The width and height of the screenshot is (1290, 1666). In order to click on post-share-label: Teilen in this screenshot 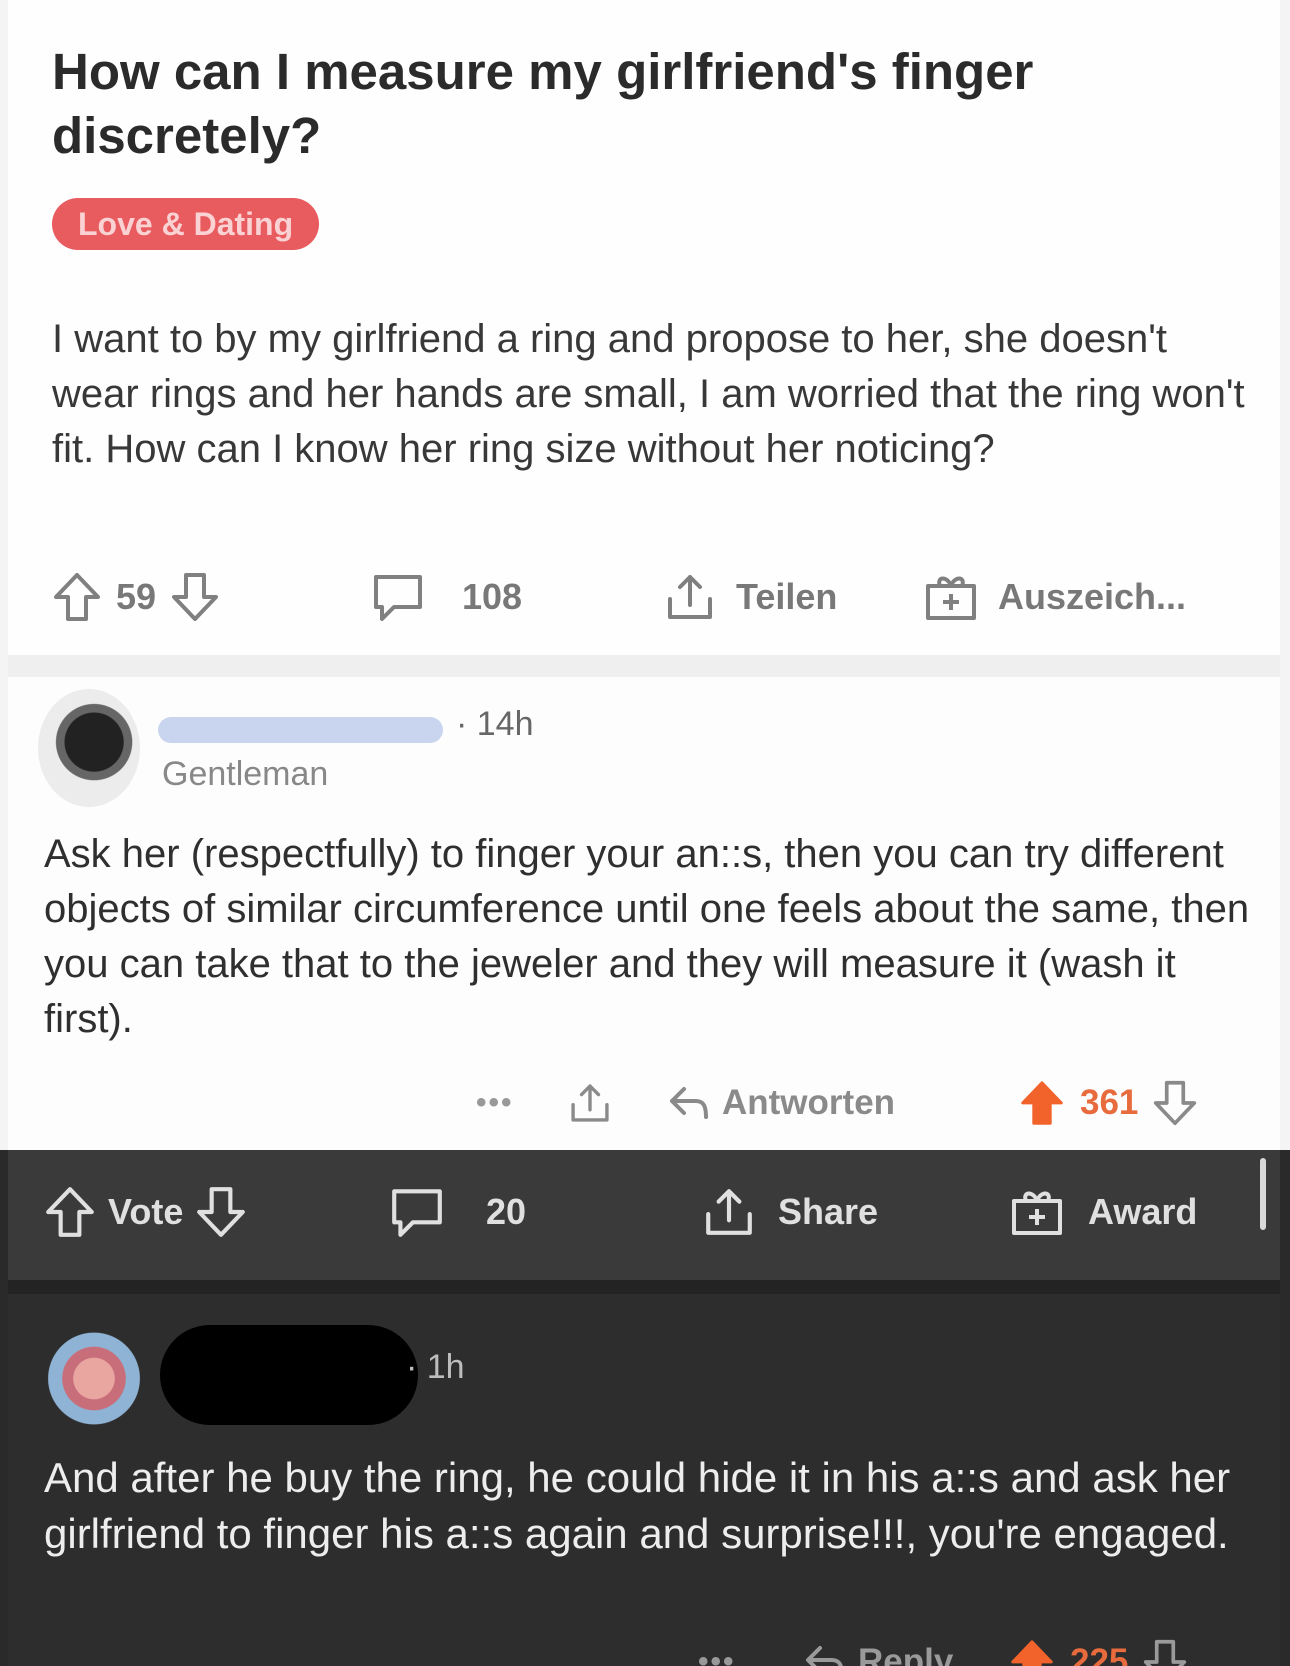, I will do `click(787, 596)`.